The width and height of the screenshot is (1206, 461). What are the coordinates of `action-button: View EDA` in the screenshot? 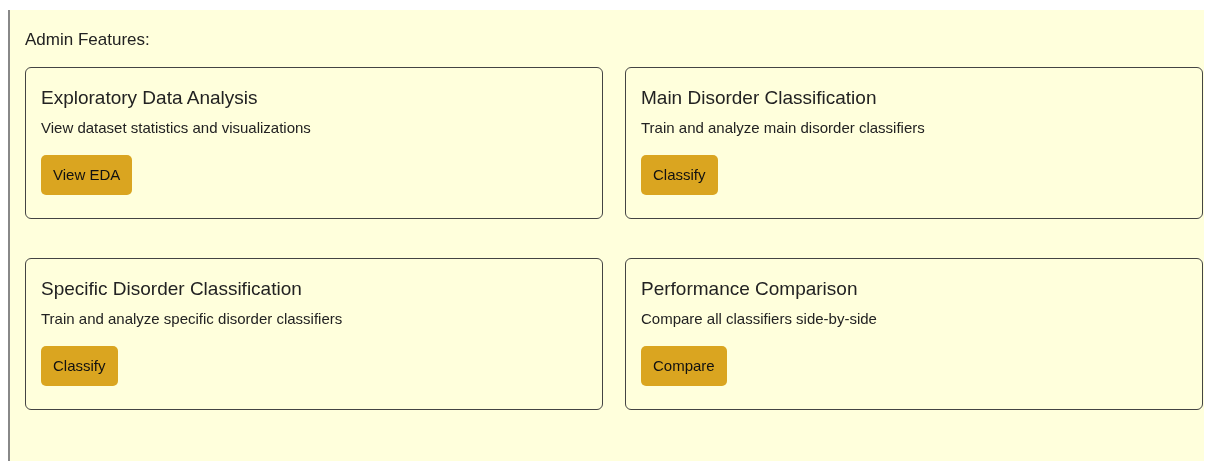 It's located at (87, 175).